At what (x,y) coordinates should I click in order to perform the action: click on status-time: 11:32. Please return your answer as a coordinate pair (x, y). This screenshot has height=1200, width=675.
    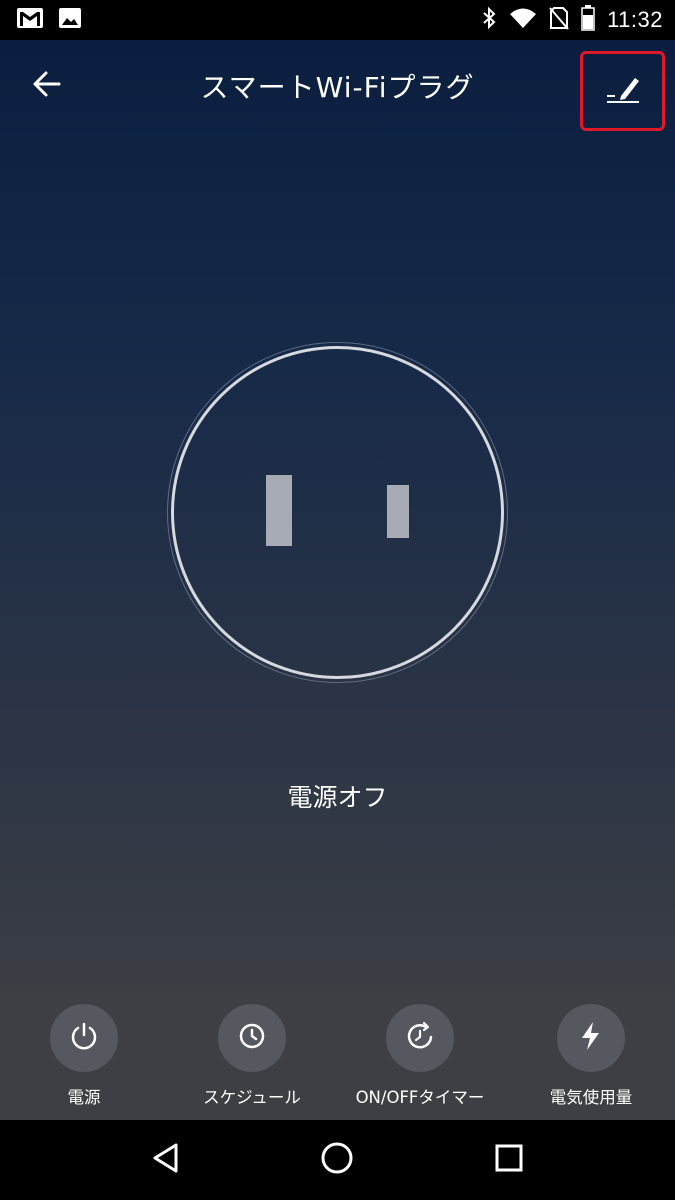
    Looking at the image, I should click on (635, 19).